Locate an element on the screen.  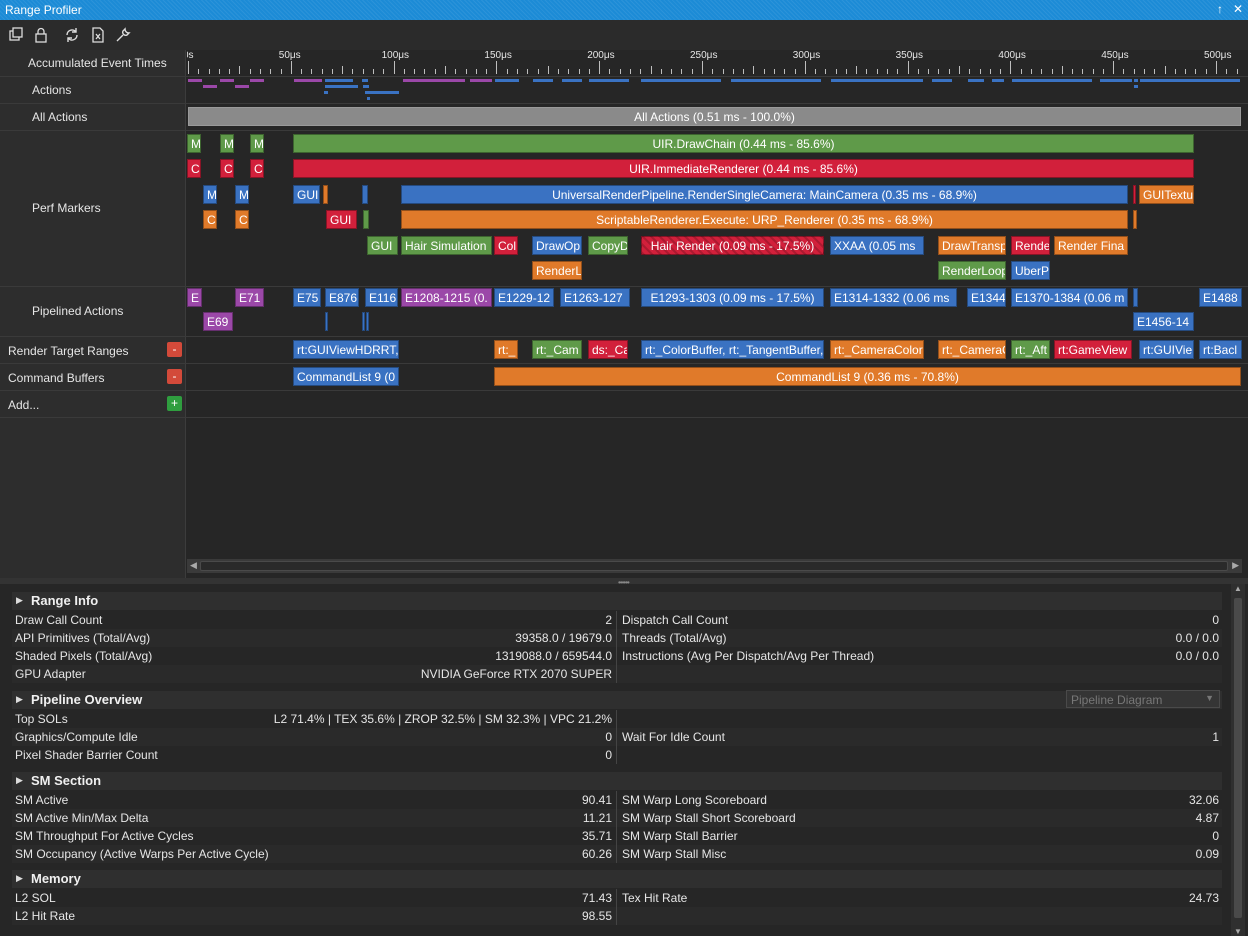
track-pipelined-actions: Pipelined Actions is located at coordinates (93, 312).